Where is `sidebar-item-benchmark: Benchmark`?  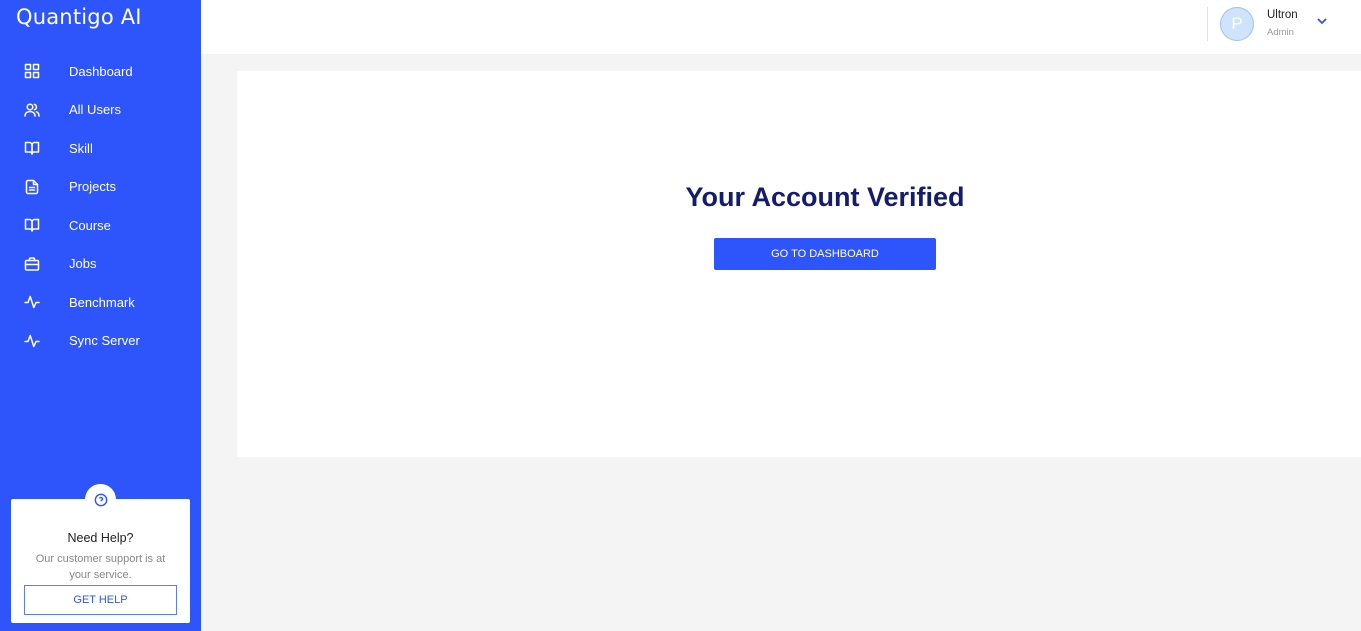
sidebar-item-benchmark: Benchmark is located at coordinates (100, 302).